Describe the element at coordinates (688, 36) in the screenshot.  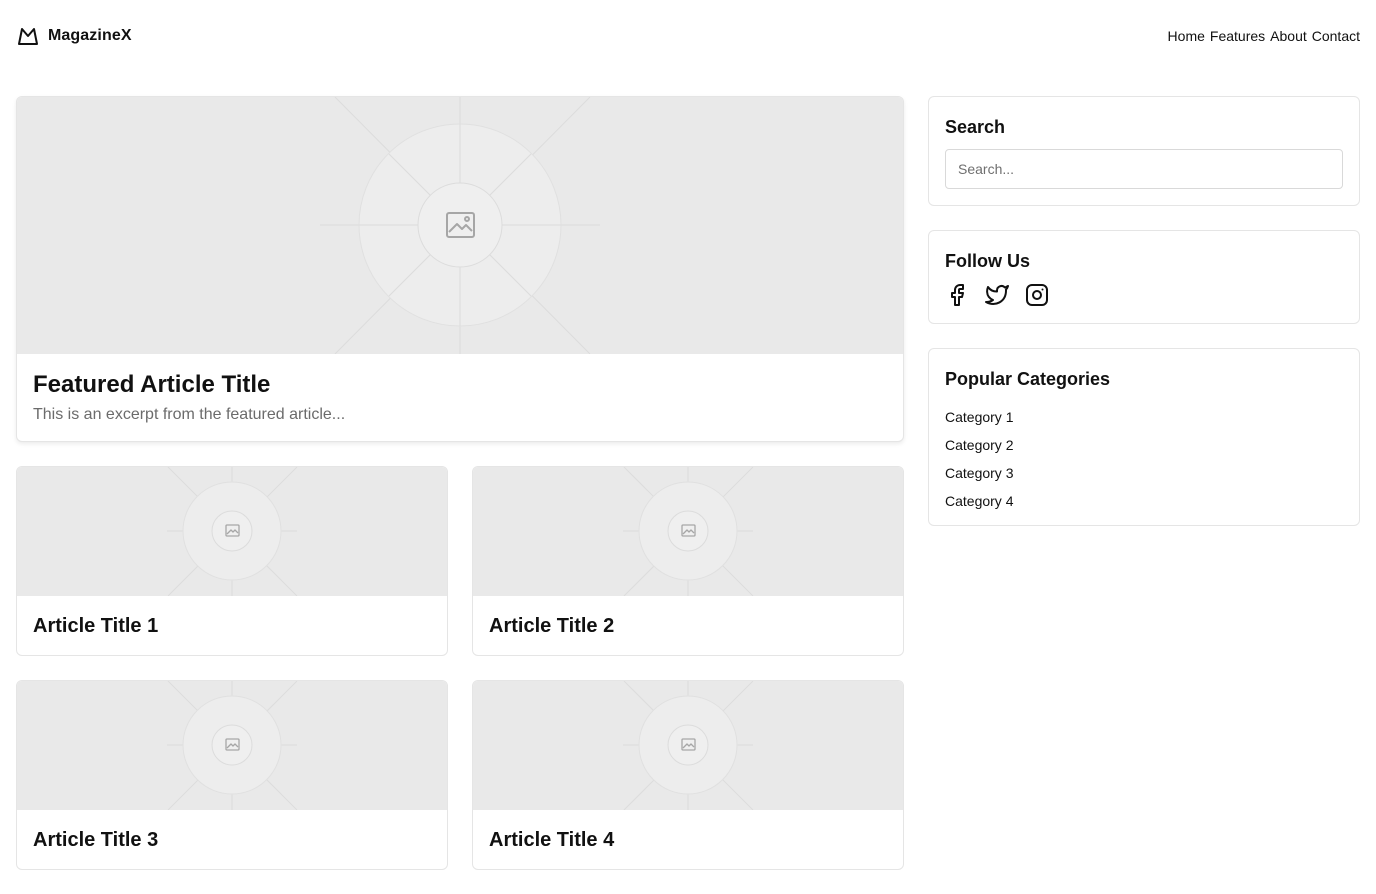
I see `site-header: MagazineX Home Features About Contact` at that location.